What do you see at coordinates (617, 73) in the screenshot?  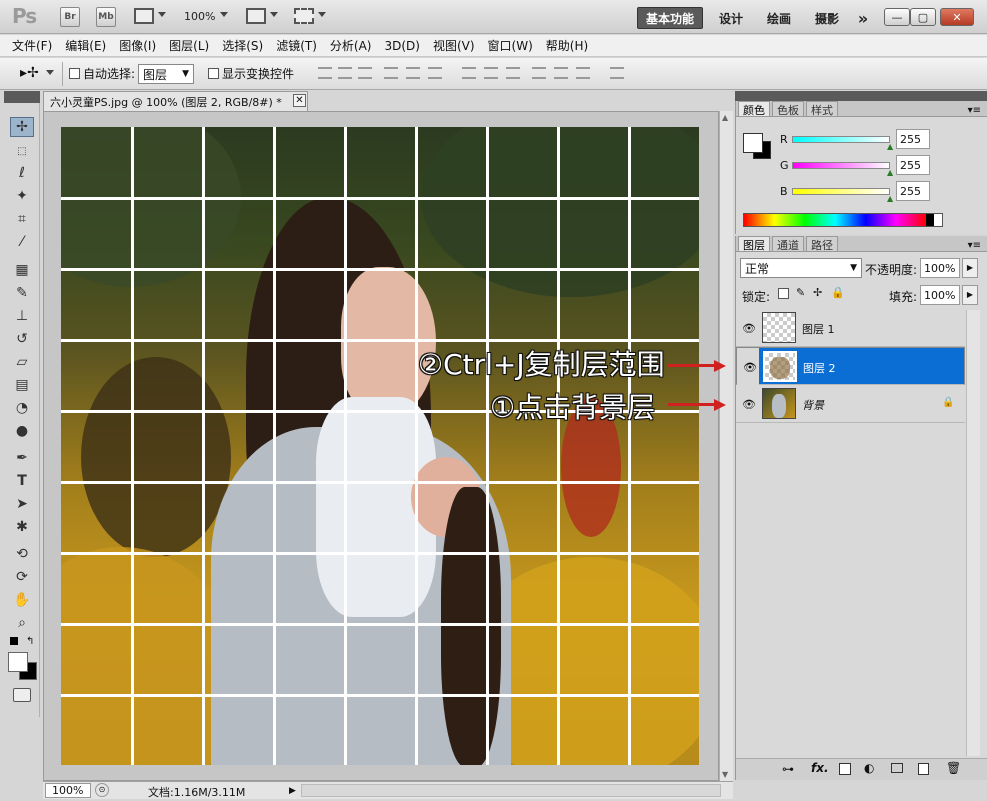 I see `auto-align-layers-icon` at bounding box center [617, 73].